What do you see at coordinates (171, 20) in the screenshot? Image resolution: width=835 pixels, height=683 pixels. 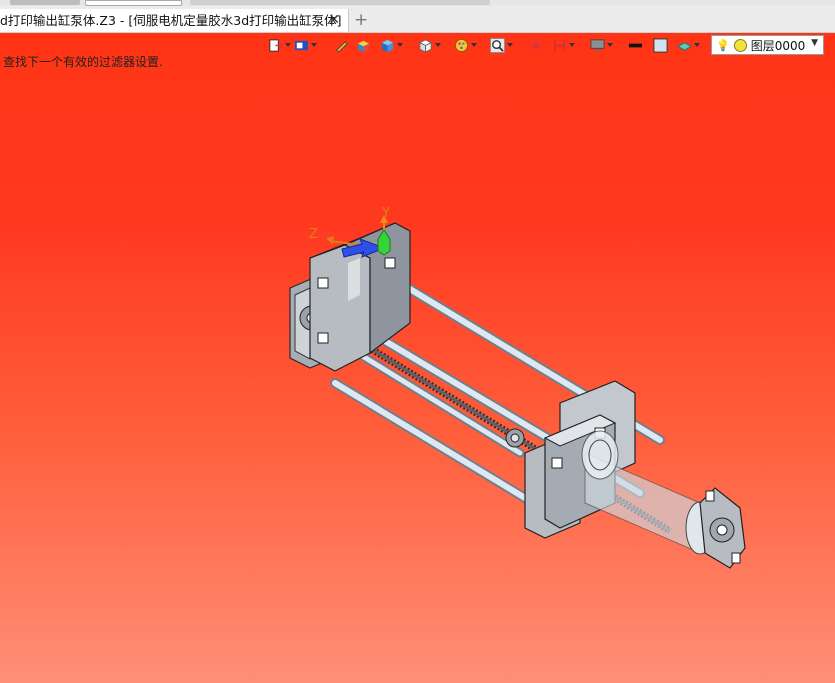 I see `tab-title: d打印输出缸泵体.Z3 - [伺服电机定量胶水3d打印输出缸泵体]` at bounding box center [171, 20].